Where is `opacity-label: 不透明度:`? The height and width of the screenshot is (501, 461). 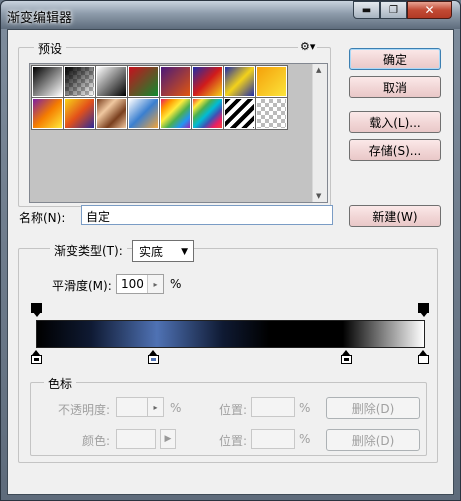
opacity-label: 不透明度: is located at coordinates (84, 410).